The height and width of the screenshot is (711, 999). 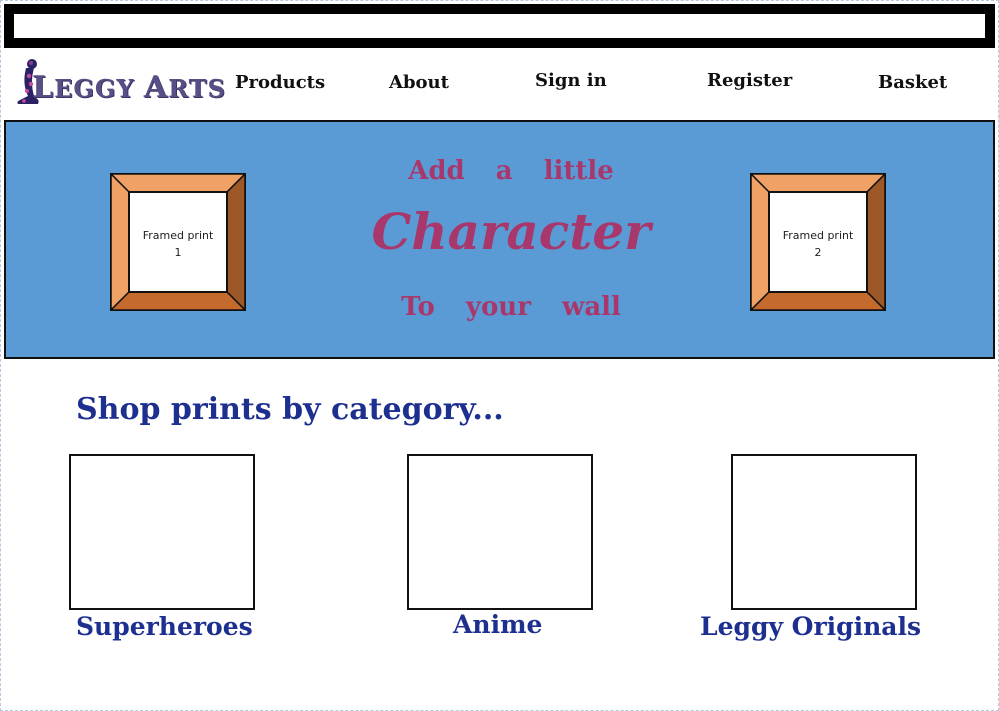 What do you see at coordinates (749, 80) in the screenshot?
I see `nav-register: Register` at bounding box center [749, 80].